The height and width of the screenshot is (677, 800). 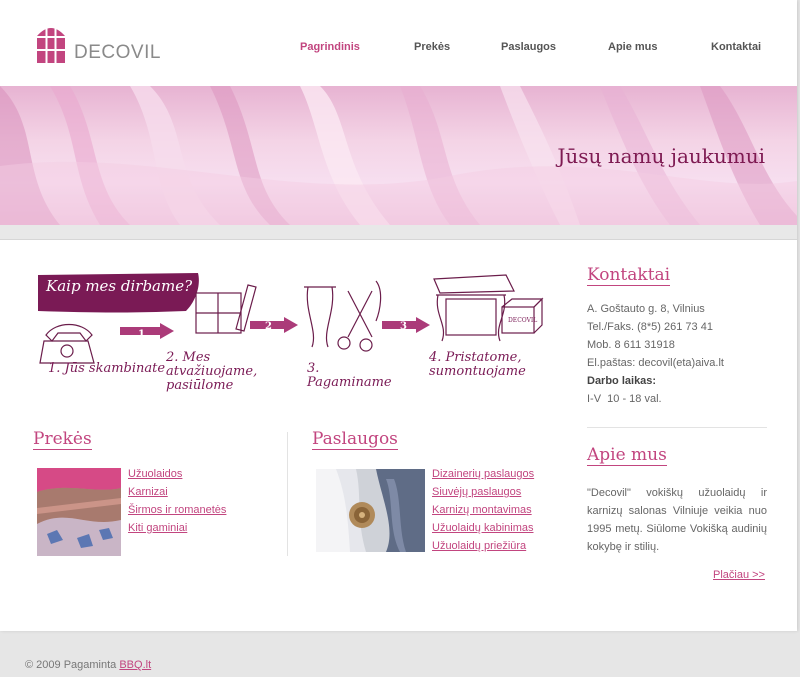 What do you see at coordinates (330, 47) in the screenshot?
I see `nav-item-home: Pagrindinis` at bounding box center [330, 47].